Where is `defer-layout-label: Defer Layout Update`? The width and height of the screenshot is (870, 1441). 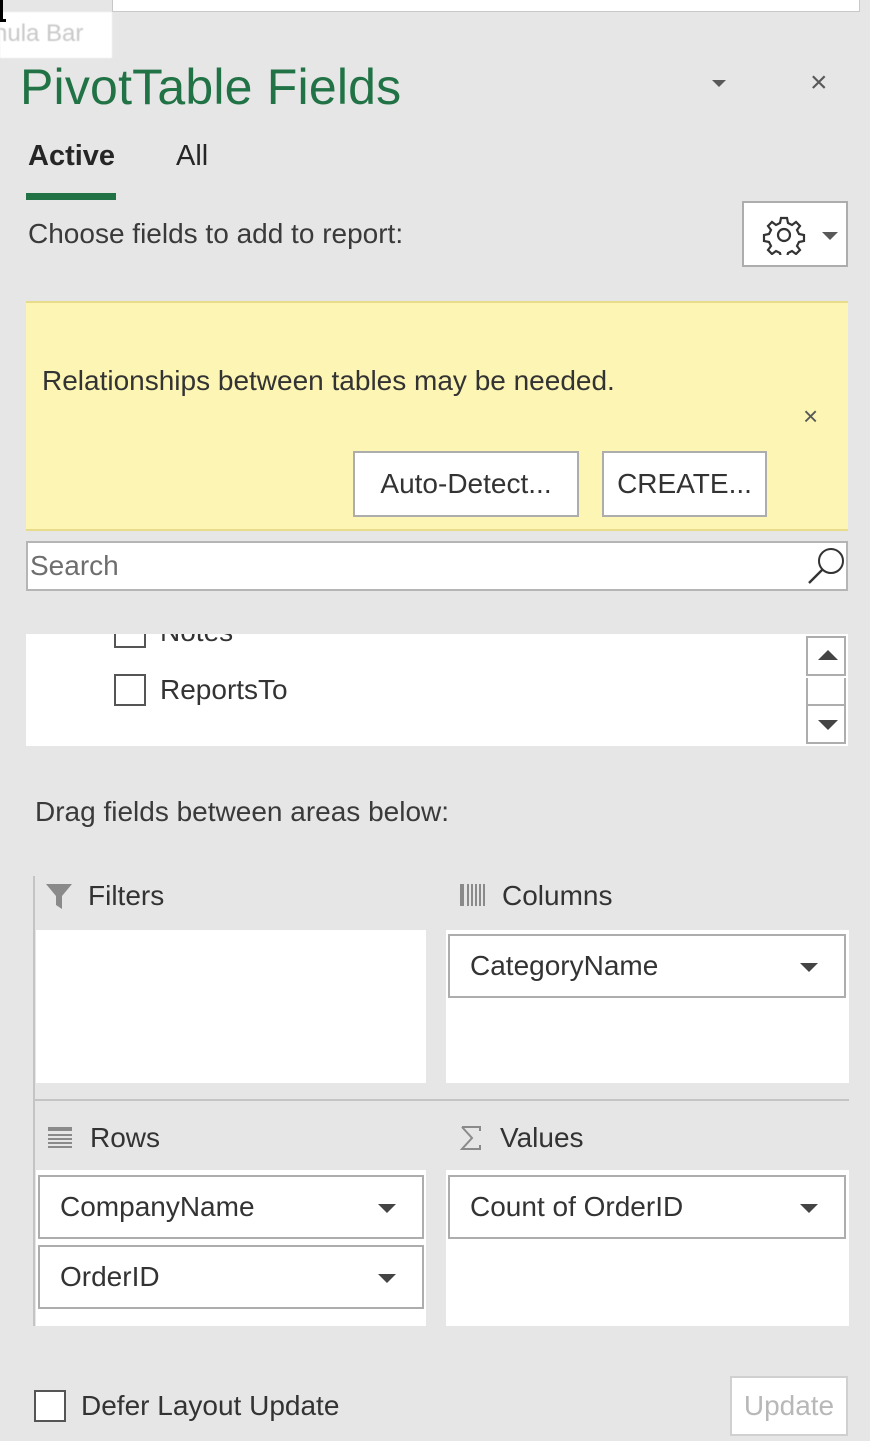
defer-layout-label: Defer Layout Update is located at coordinates (210, 1406).